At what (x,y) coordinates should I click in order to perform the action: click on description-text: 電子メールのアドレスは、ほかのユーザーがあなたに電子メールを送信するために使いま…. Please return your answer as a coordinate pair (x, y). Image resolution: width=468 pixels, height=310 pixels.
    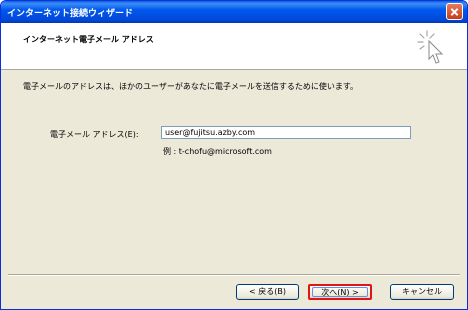
    Looking at the image, I should click on (191, 86).